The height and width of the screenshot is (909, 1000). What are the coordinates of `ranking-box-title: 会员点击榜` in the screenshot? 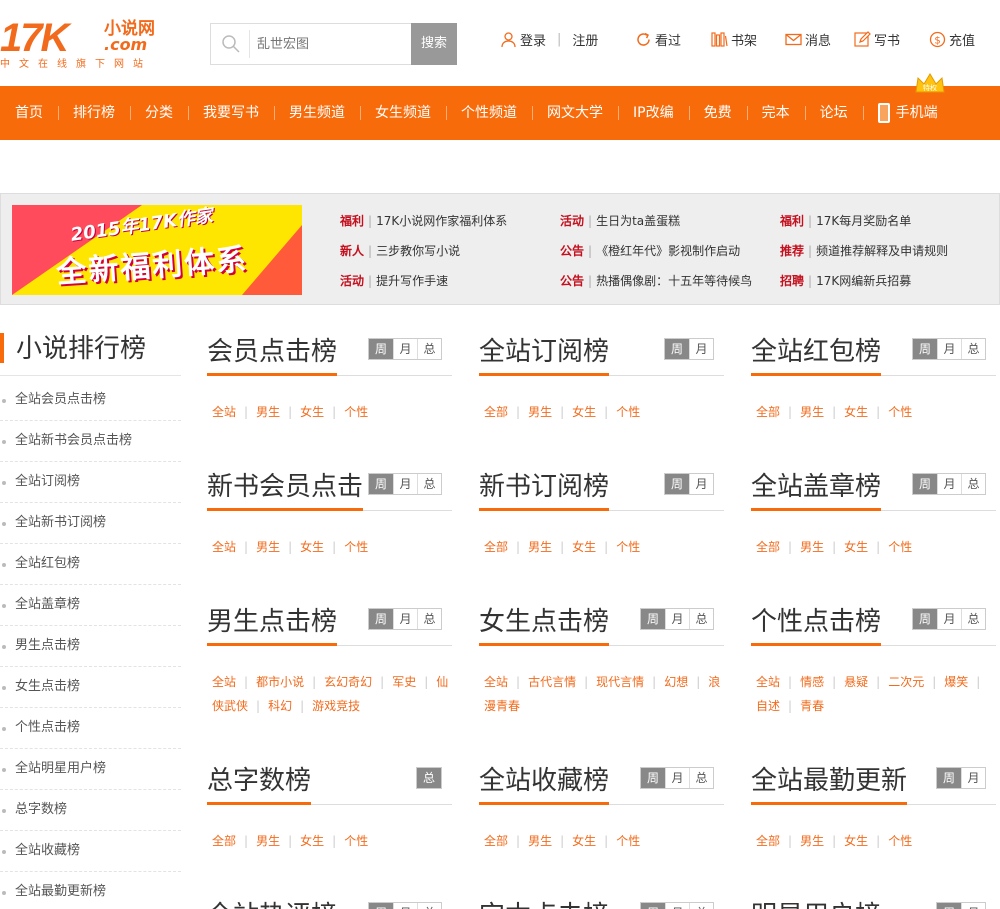 It's located at (272, 355).